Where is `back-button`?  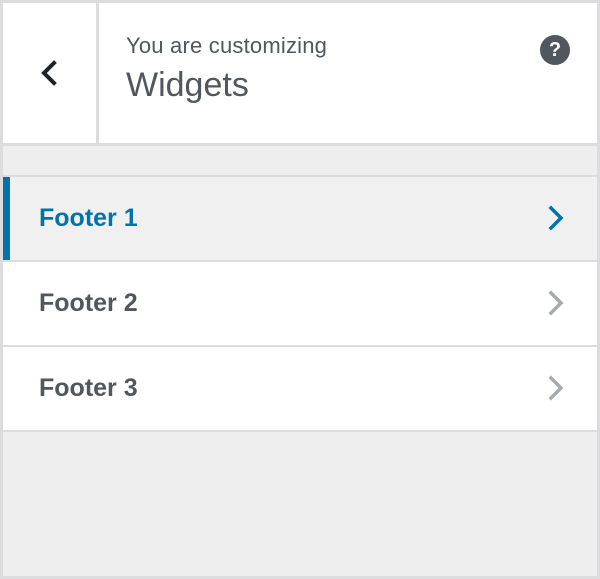
back-button is located at coordinates (51, 73).